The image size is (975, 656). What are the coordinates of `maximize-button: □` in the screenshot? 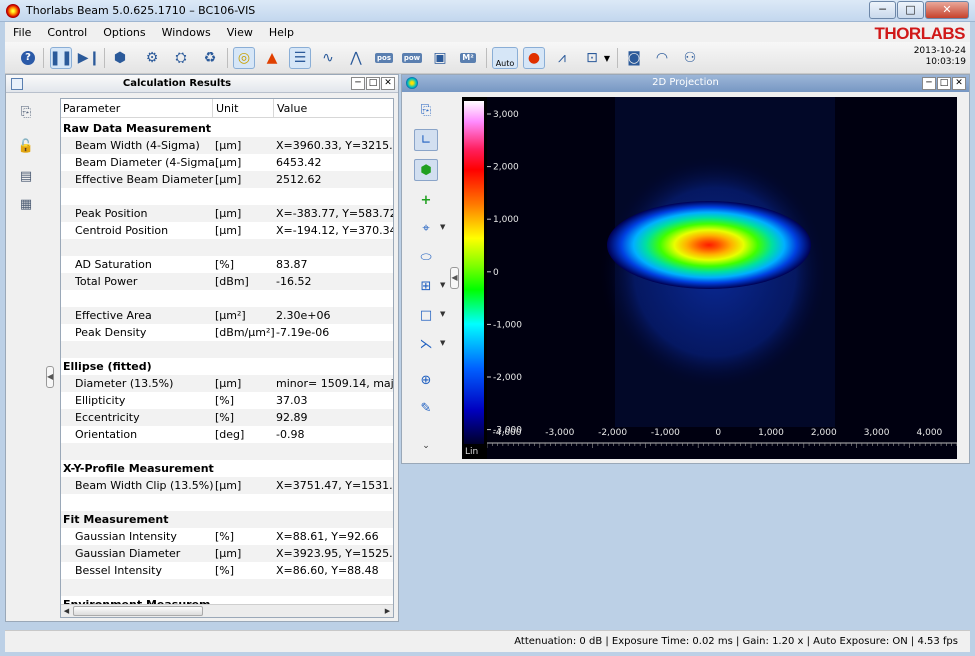 It's located at (910, 10).